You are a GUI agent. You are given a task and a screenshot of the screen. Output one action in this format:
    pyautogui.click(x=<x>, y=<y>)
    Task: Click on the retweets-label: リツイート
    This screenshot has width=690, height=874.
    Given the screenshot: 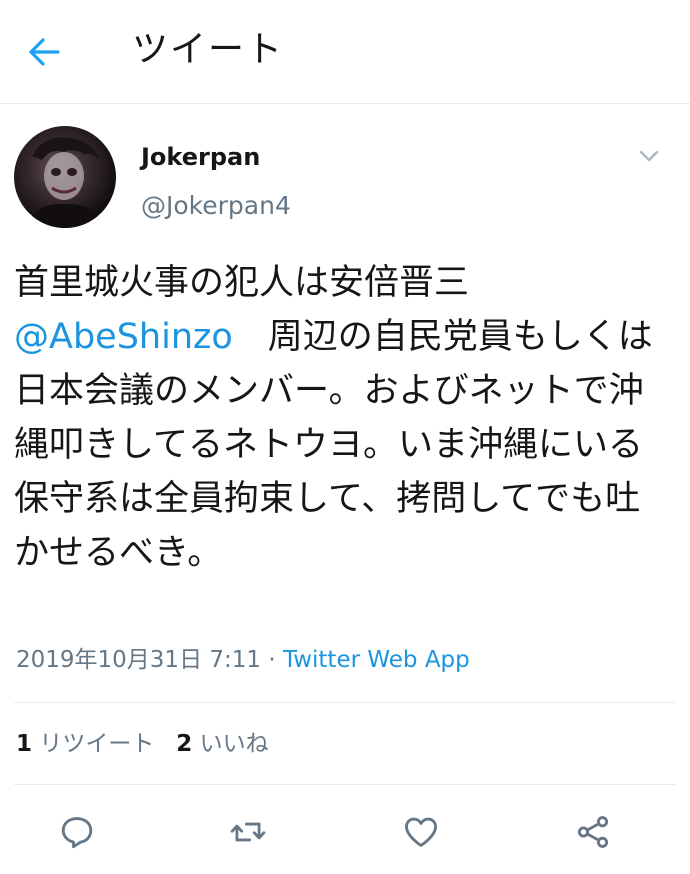 What is the action you would take?
    pyautogui.click(x=97, y=744)
    